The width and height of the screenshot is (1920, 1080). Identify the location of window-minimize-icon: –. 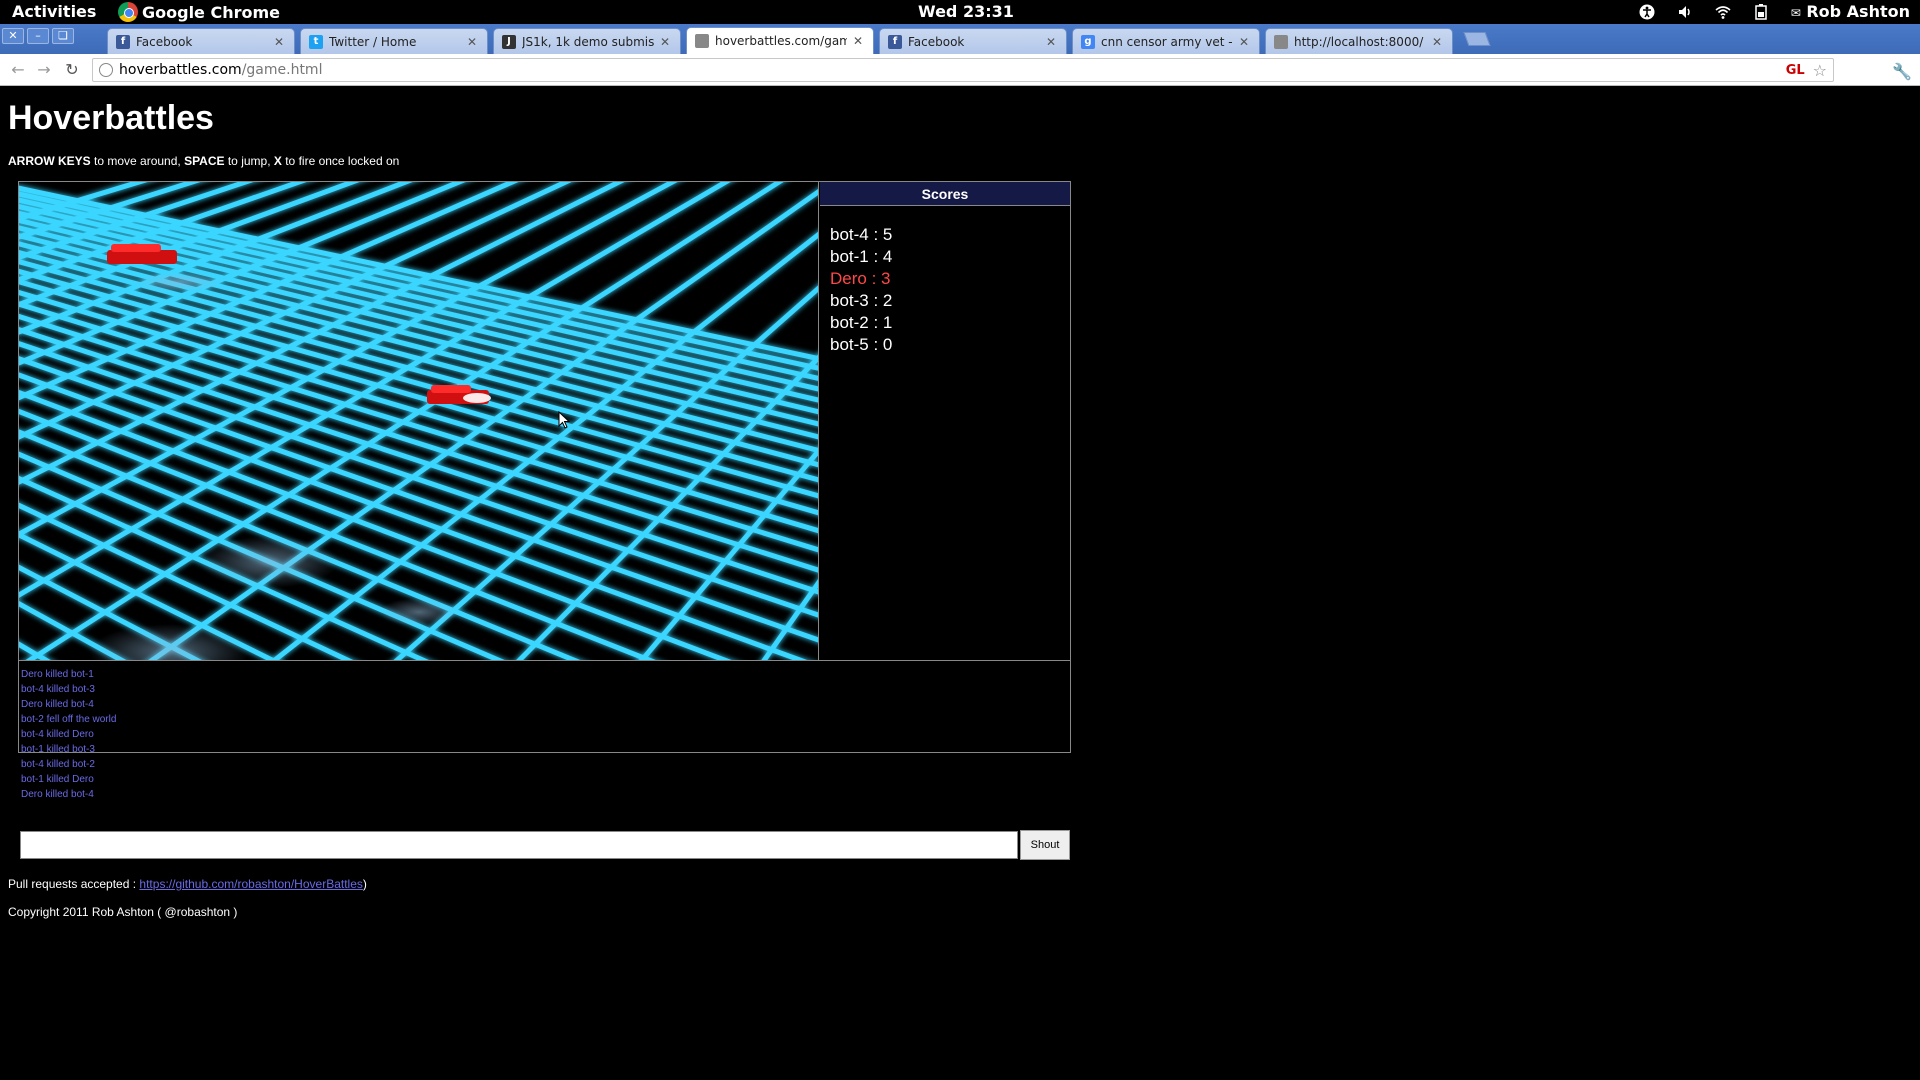
(38, 36).